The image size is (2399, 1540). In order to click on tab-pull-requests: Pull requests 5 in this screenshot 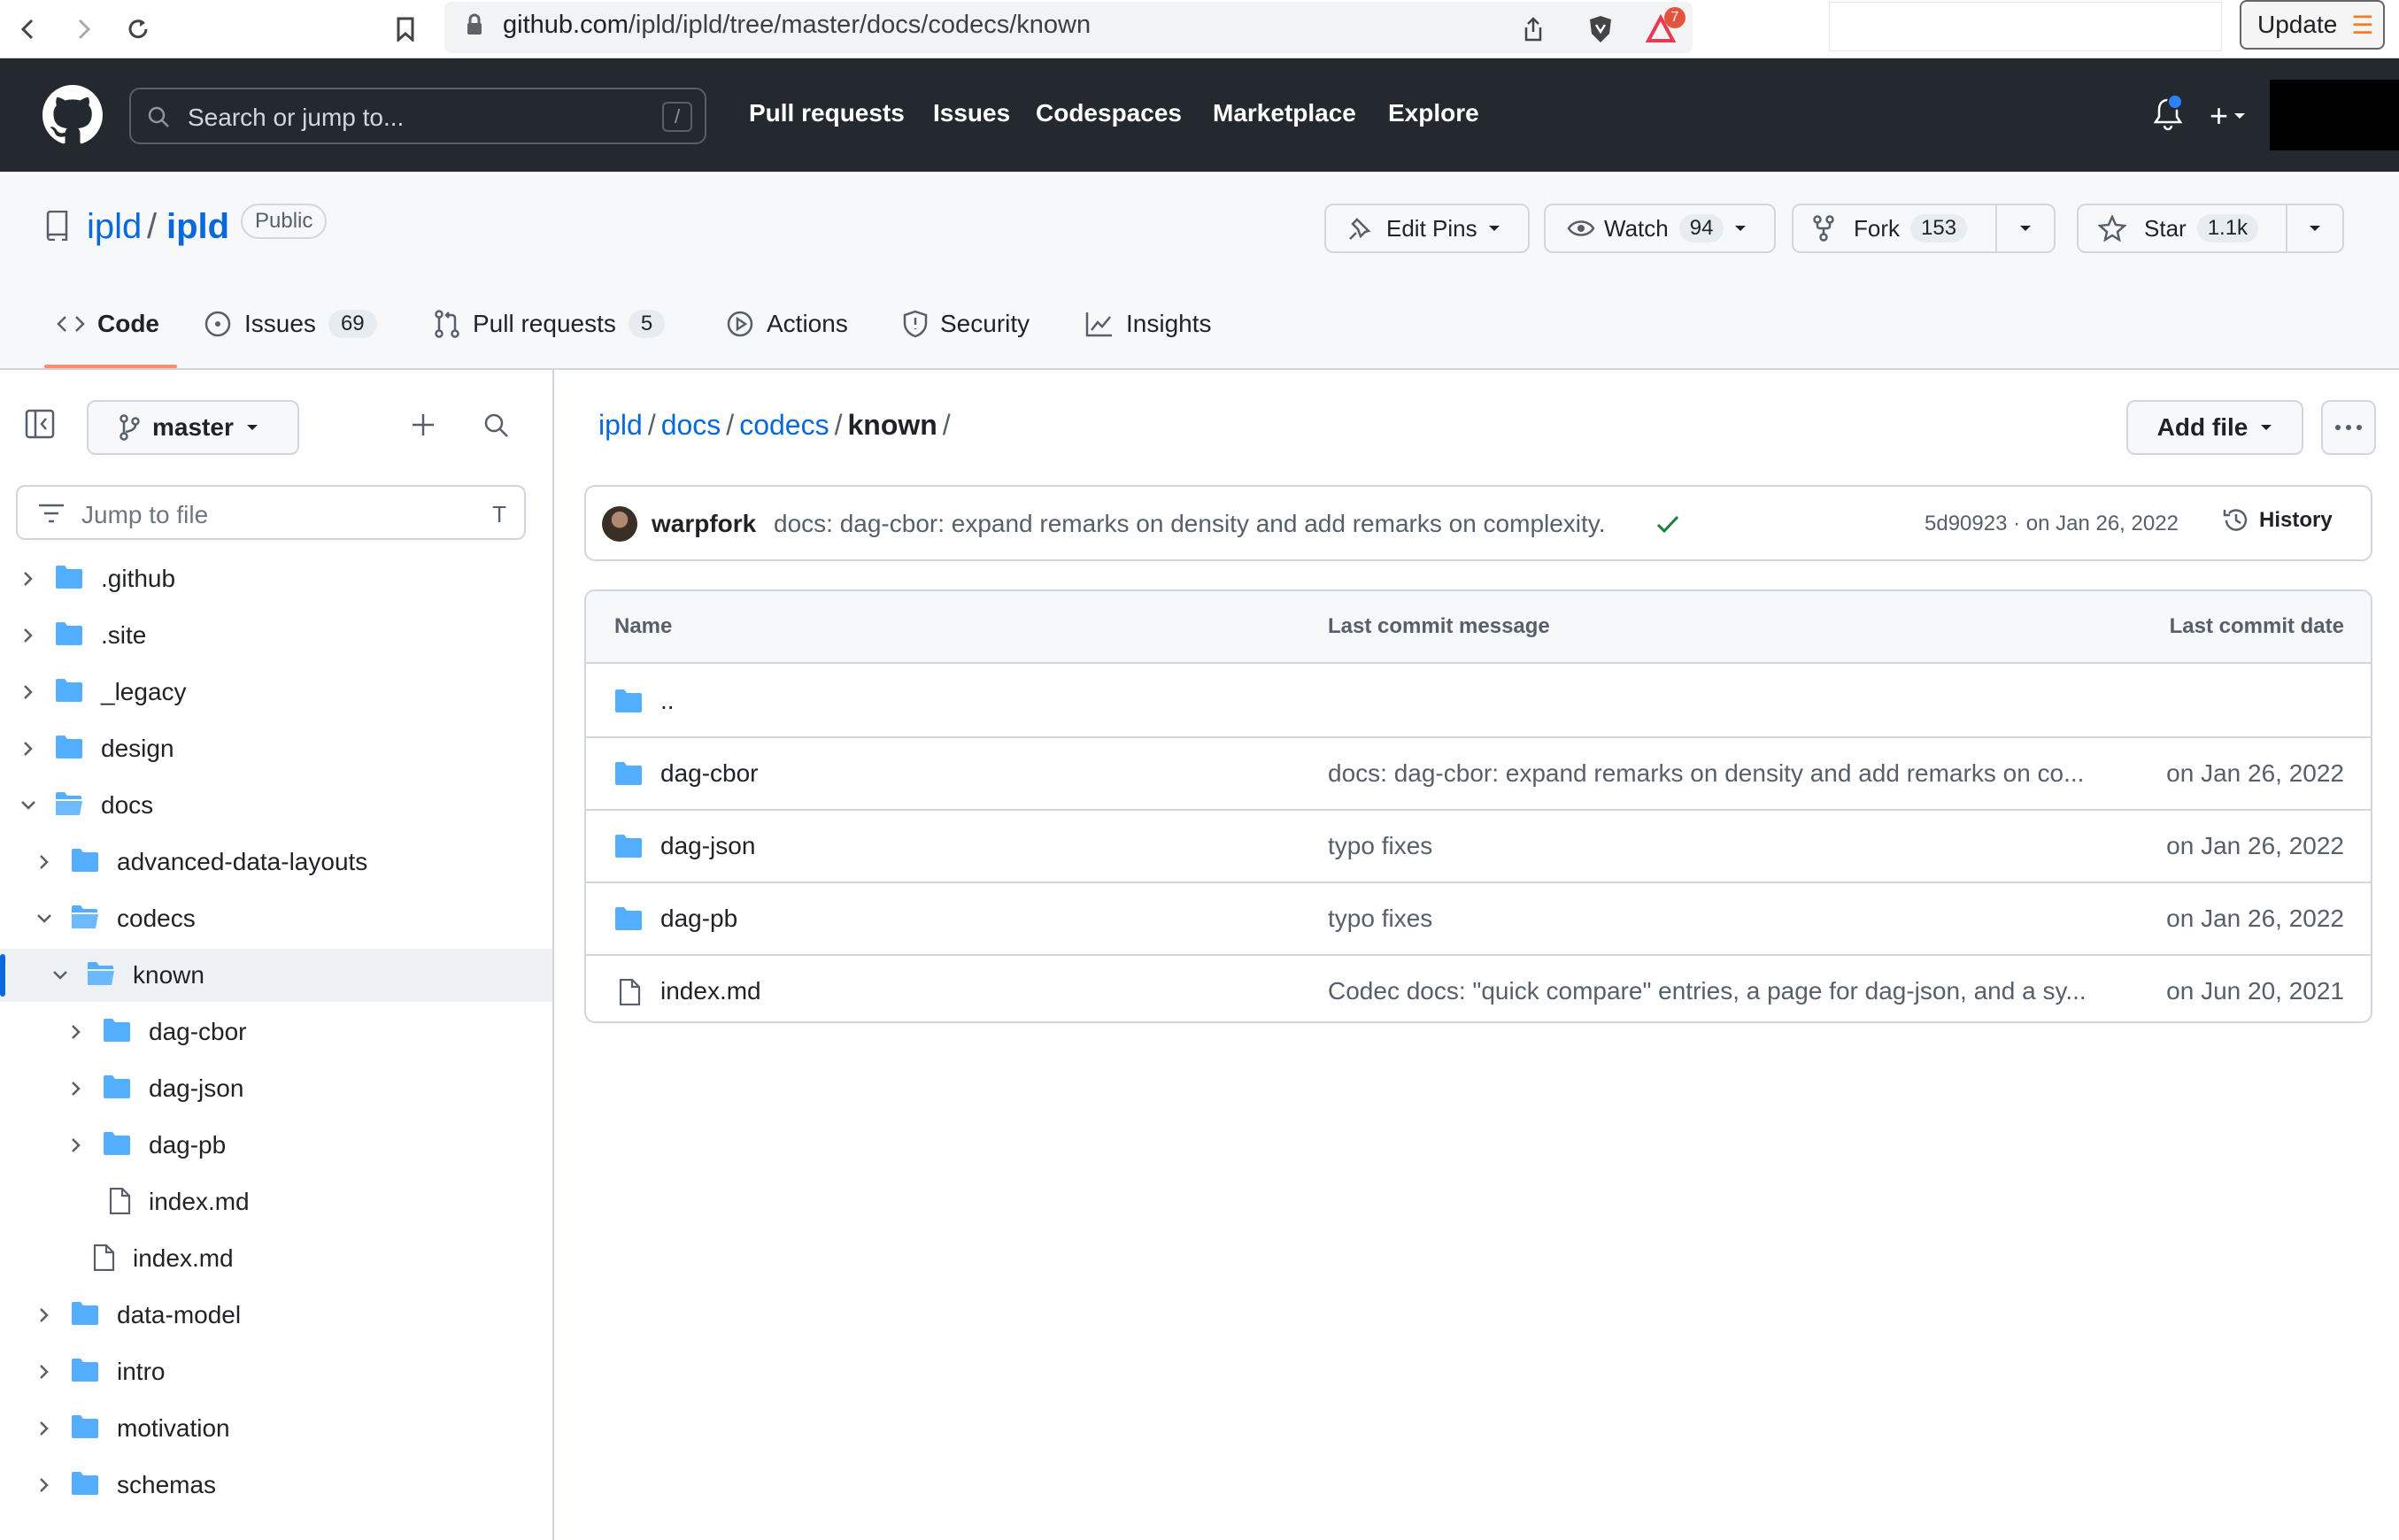, I will do `click(550, 323)`.